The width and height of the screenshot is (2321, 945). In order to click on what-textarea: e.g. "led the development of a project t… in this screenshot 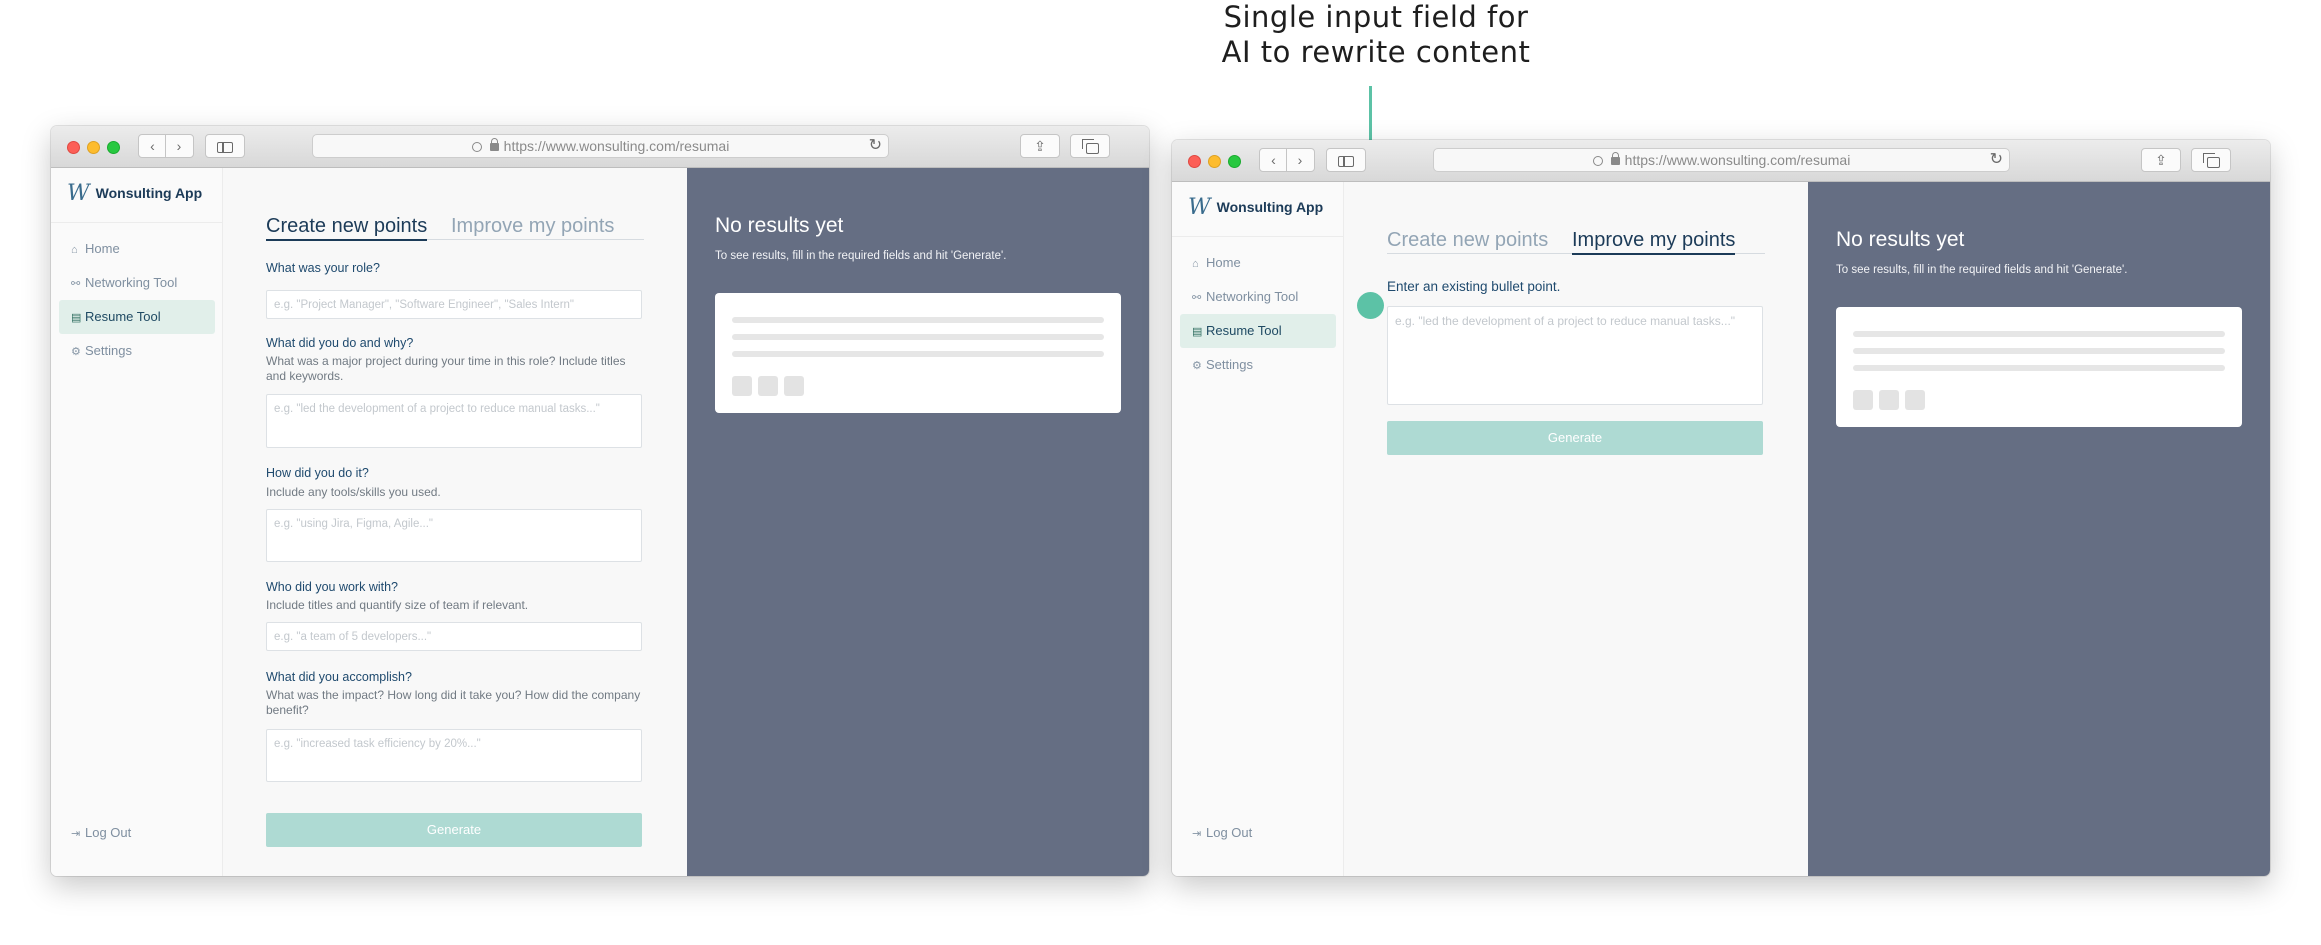, I will do `click(454, 421)`.